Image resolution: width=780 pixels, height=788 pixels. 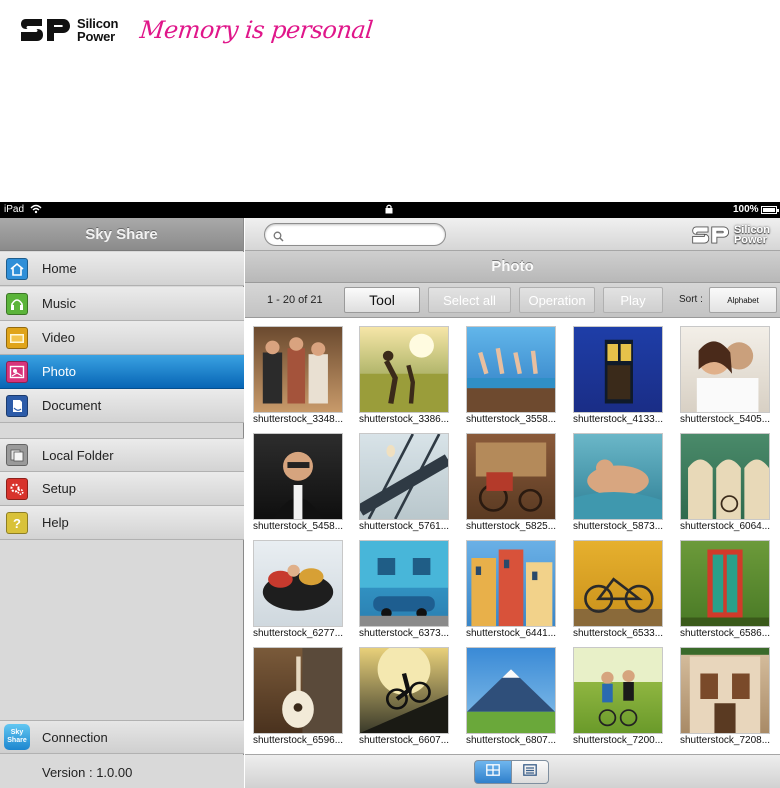 What do you see at coordinates (59, 488) in the screenshot?
I see `sidebar-item-label: Setup` at bounding box center [59, 488].